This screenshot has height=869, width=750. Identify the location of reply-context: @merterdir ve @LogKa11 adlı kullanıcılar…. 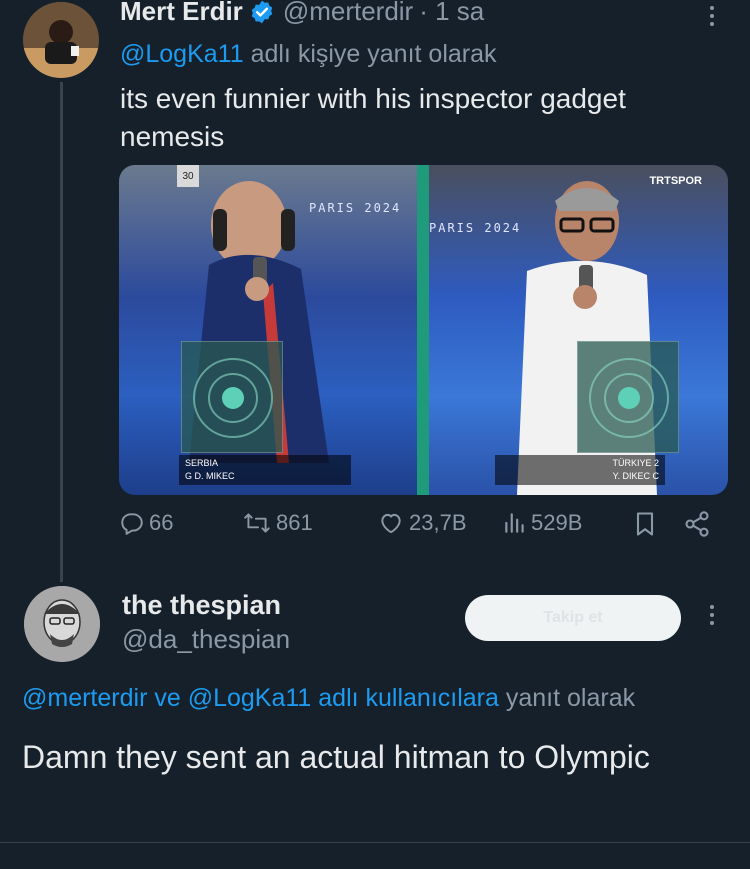
(328, 698).